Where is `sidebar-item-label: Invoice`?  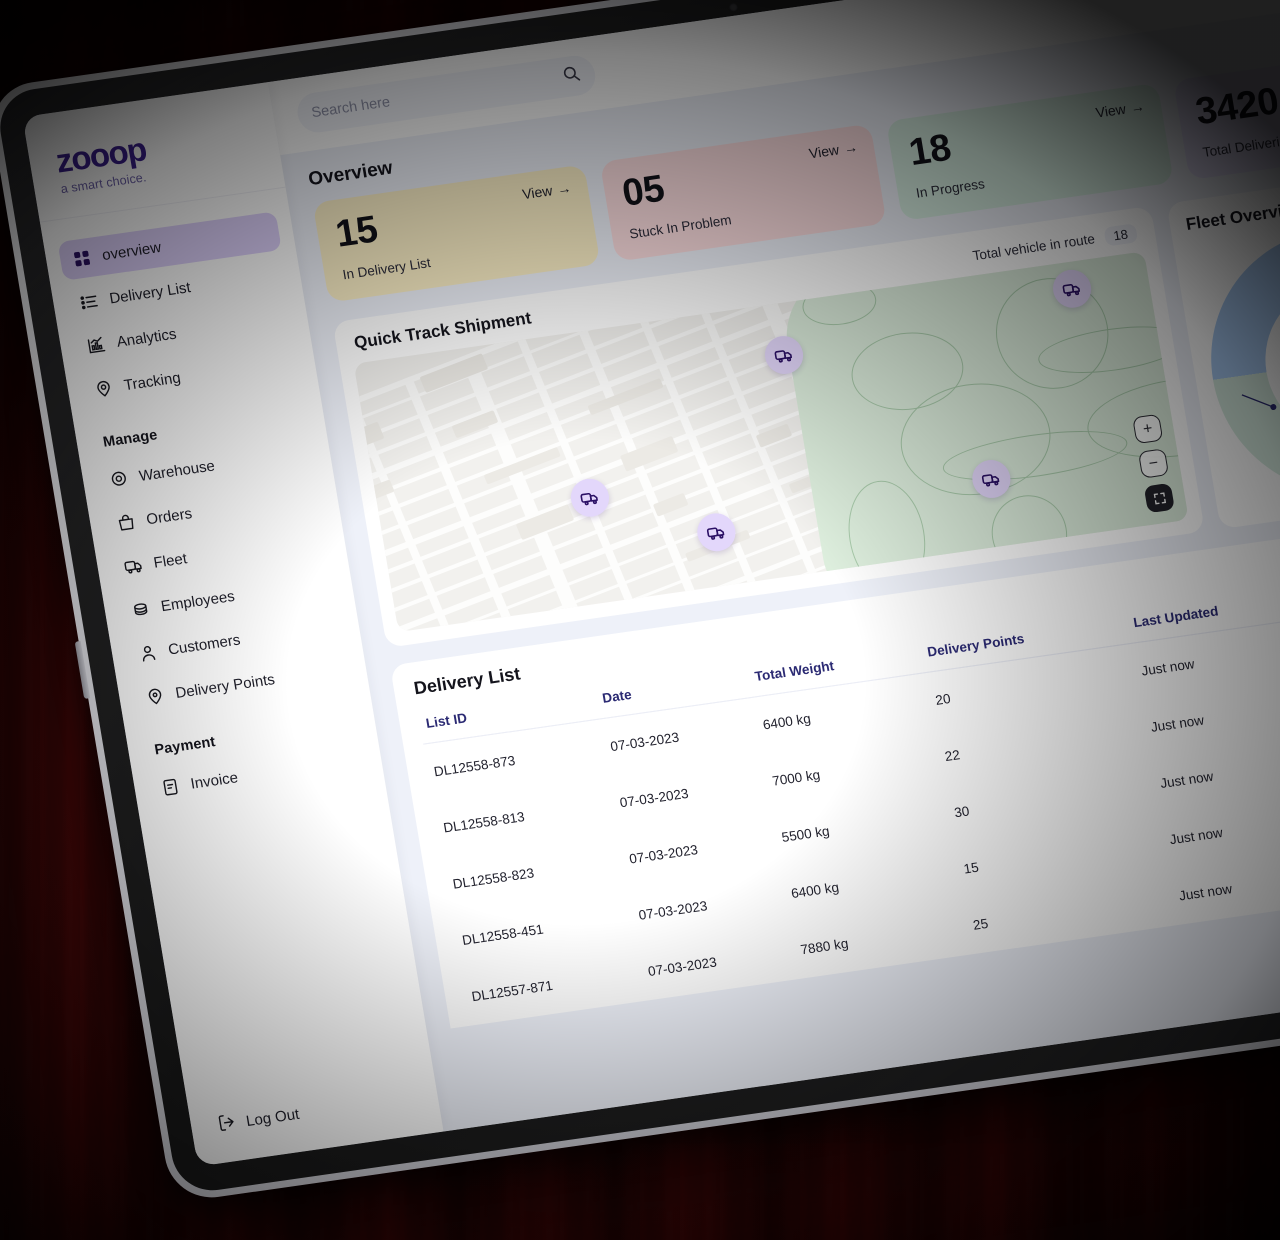
sidebar-item-label: Invoice is located at coordinates (214, 781).